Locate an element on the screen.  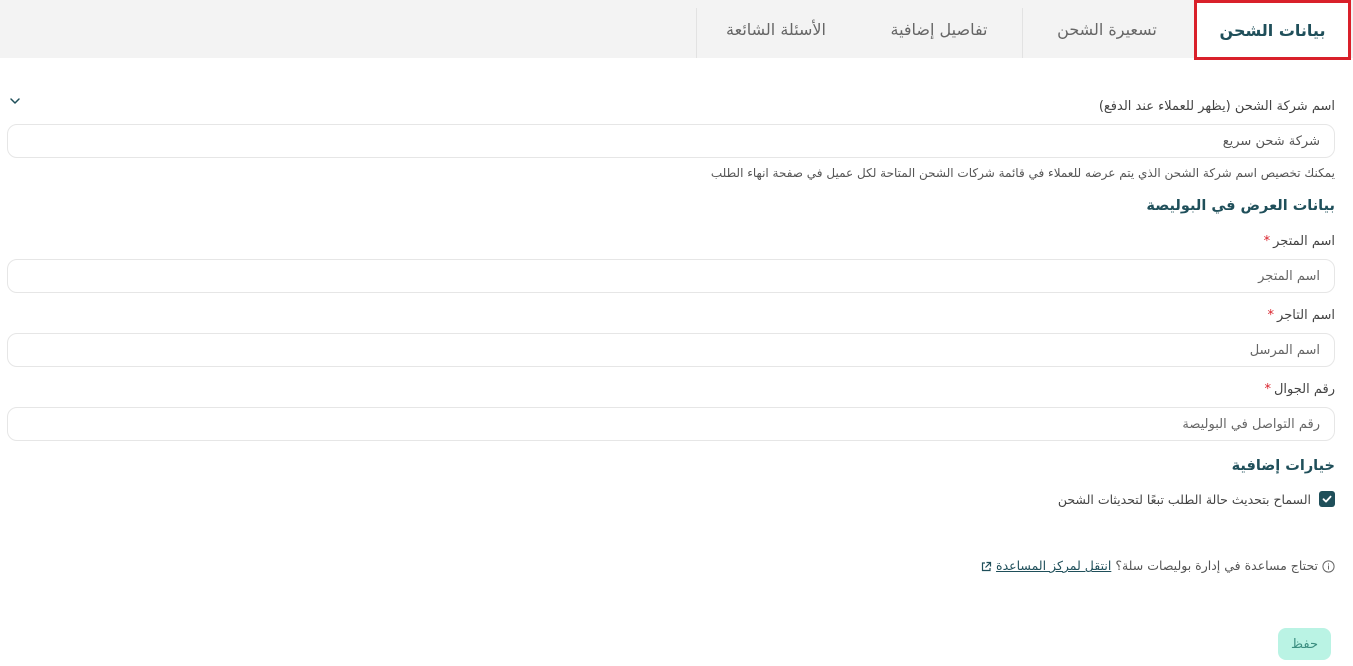
company-name-label: اسم شركة الشحن (يظهر للعملاء عند الدفع) is located at coordinates (1216, 106).